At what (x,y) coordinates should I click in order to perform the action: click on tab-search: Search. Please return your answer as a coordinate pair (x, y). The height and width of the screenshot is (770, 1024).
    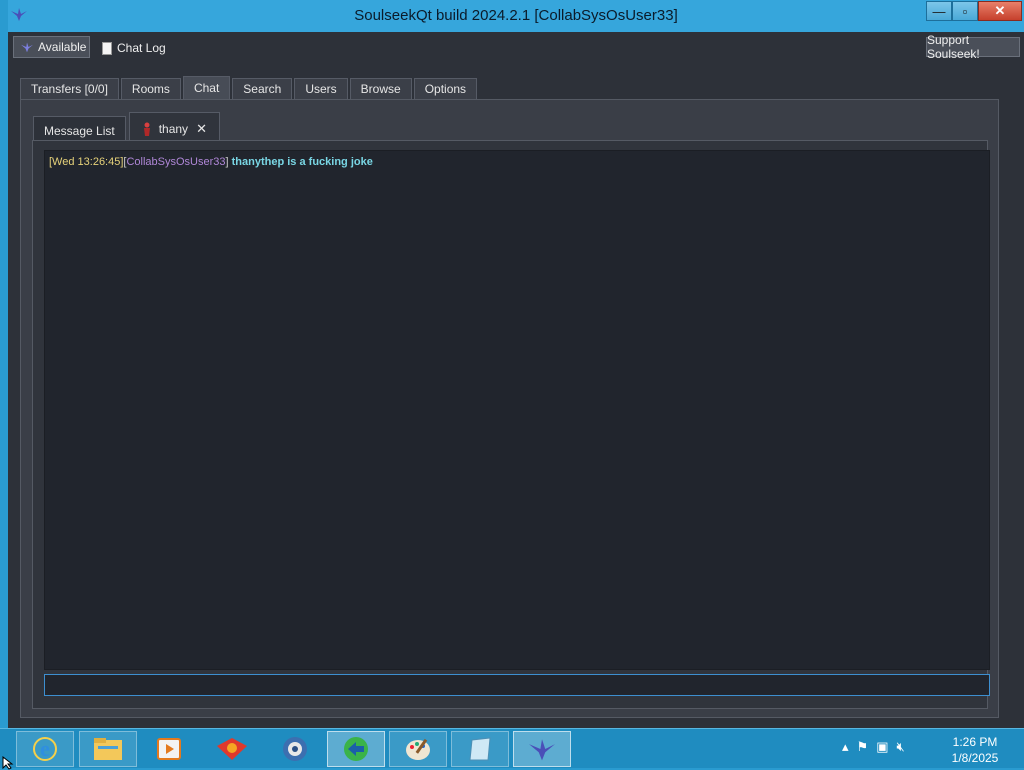
    Looking at the image, I should click on (262, 88).